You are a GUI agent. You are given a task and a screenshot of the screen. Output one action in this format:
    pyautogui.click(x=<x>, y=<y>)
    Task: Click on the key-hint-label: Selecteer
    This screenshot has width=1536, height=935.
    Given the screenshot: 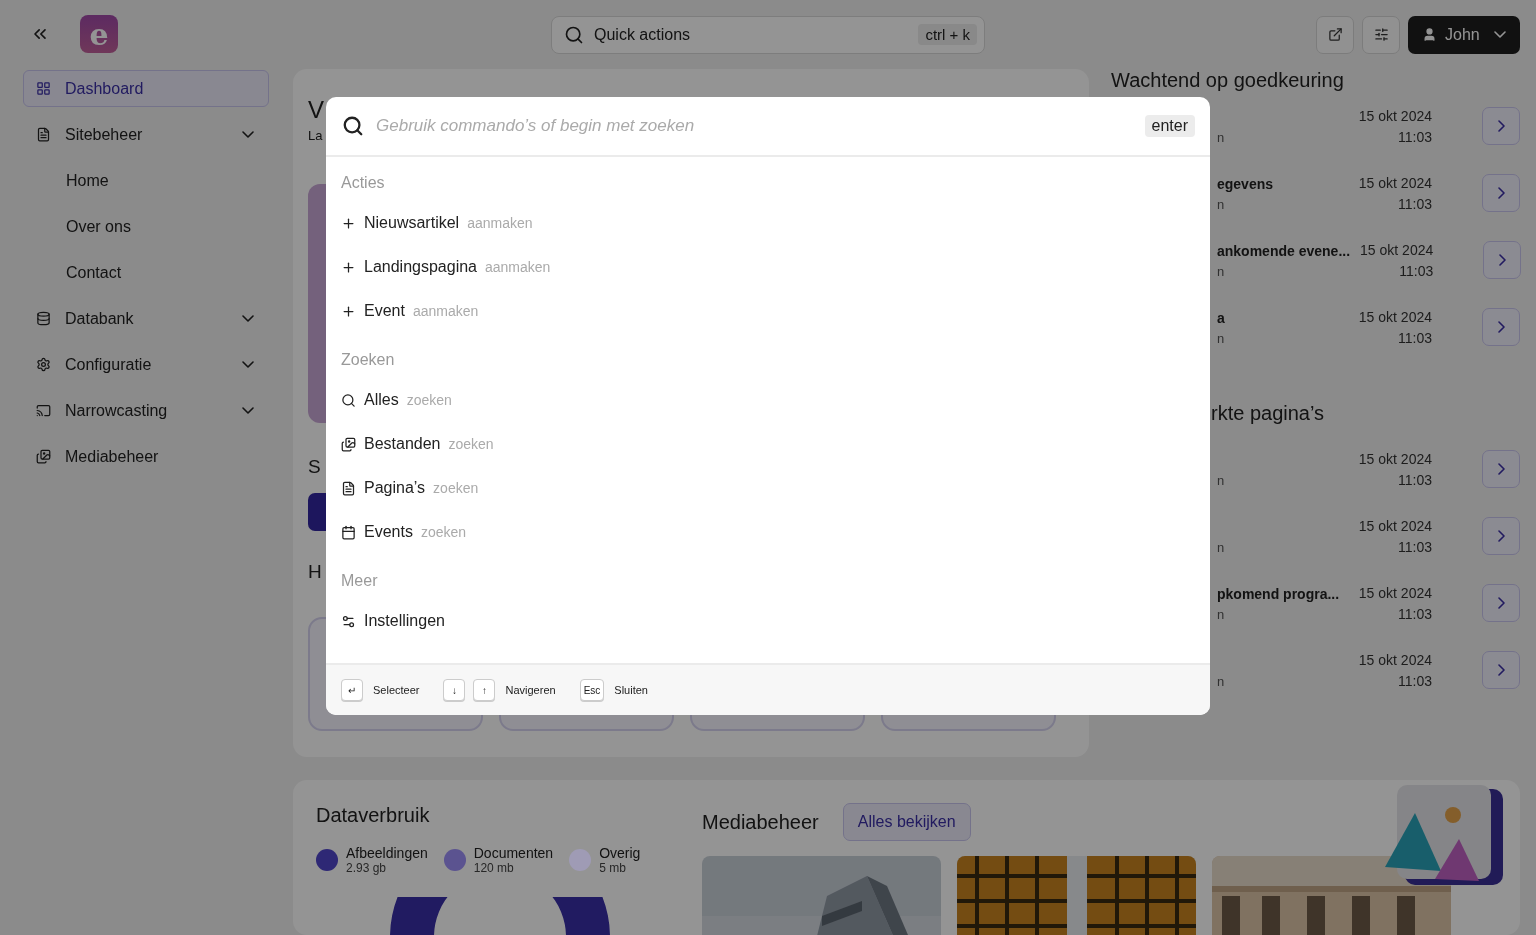 What is the action you would take?
    pyautogui.click(x=396, y=690)
    